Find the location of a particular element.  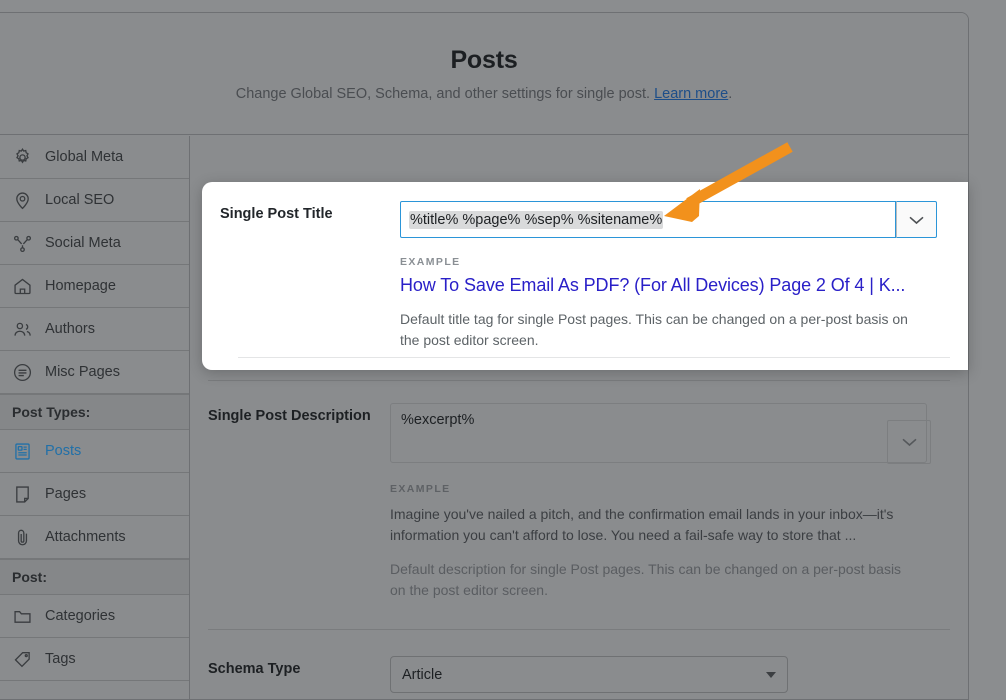

sidebar-item-tags: Tags is located at coordinates (94, 659).